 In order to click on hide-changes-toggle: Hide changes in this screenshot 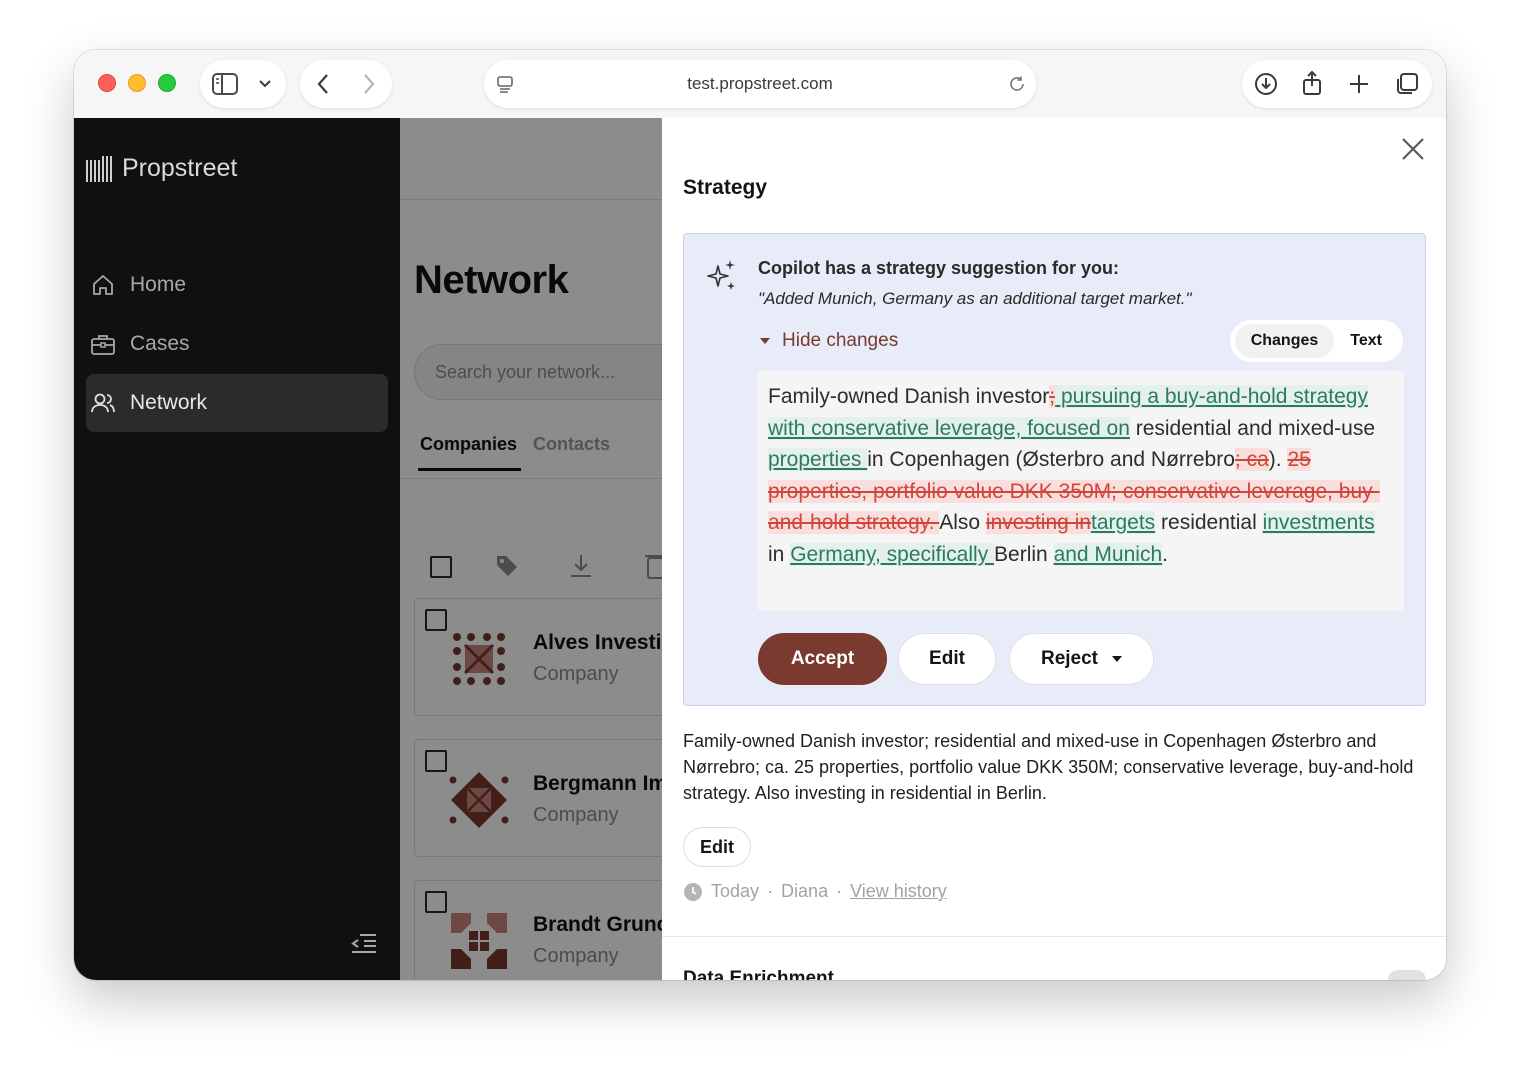, I will do `click(829, 341)`.